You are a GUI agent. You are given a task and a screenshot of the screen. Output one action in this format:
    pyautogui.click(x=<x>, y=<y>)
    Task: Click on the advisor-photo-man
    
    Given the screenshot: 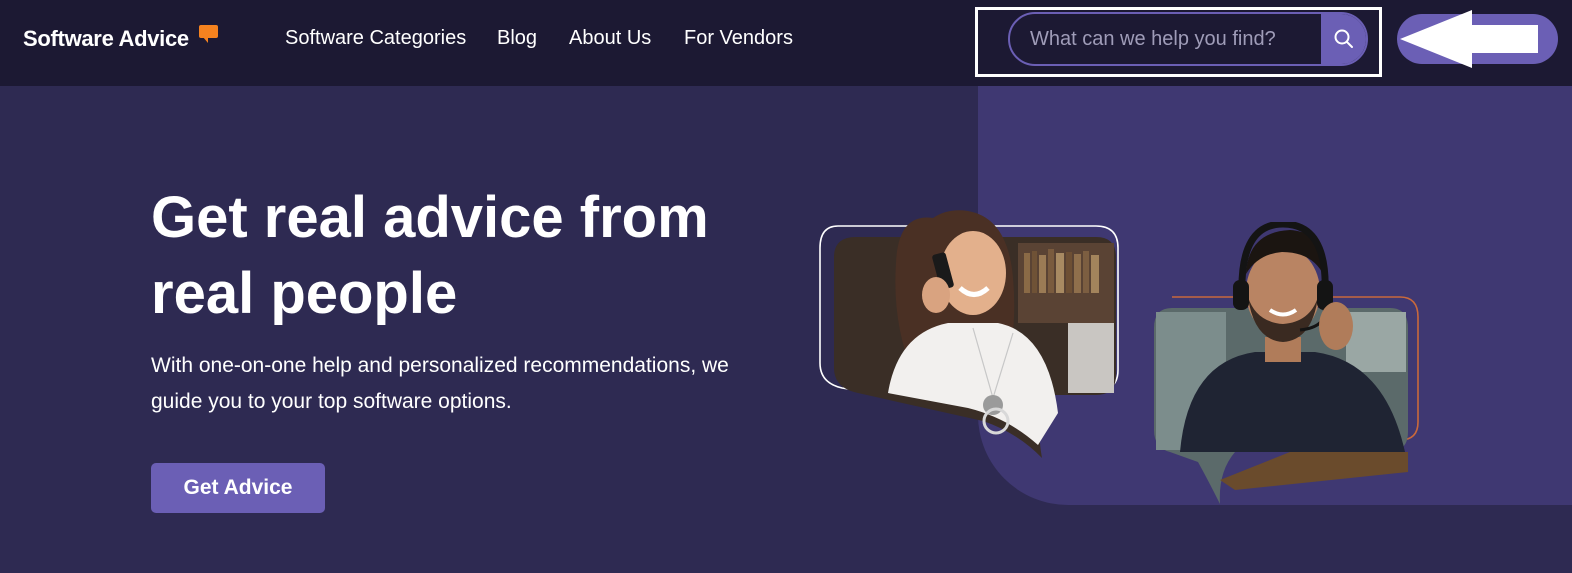 What is the action you would take?
    pyautogui.click(x=1287, y=364)
    